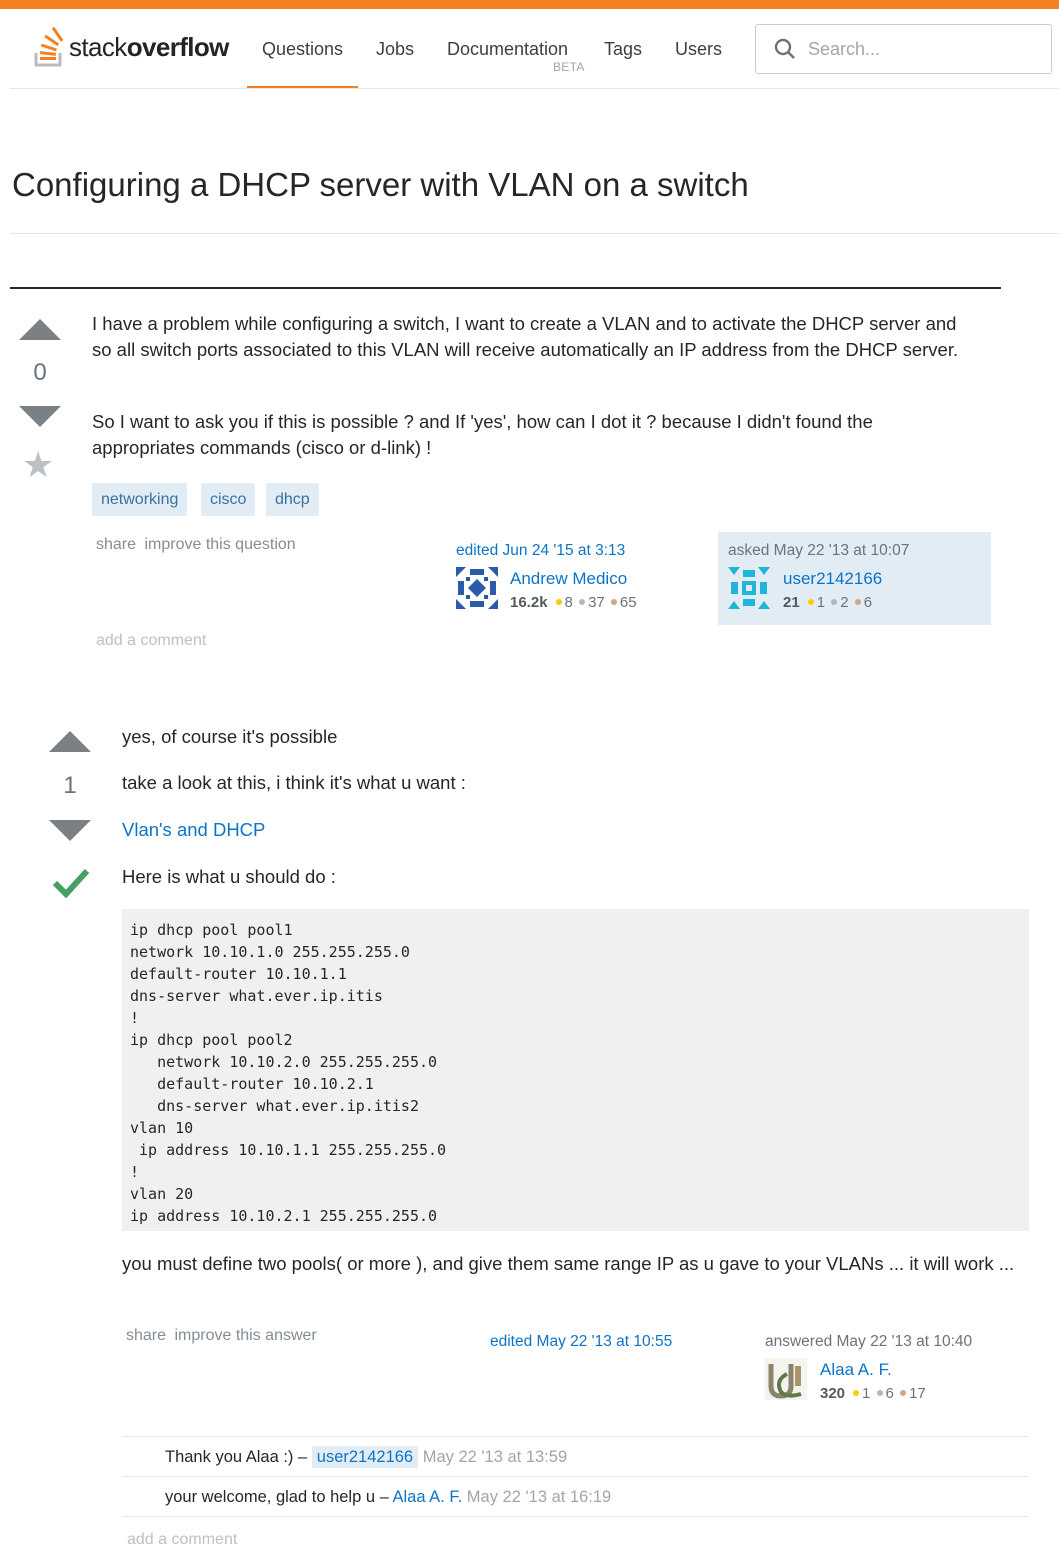  What do you see at coordinates (151, 641) in the screenshot?
I see `question-add-comment-link: add a comment` at bounding box center [151, 641].